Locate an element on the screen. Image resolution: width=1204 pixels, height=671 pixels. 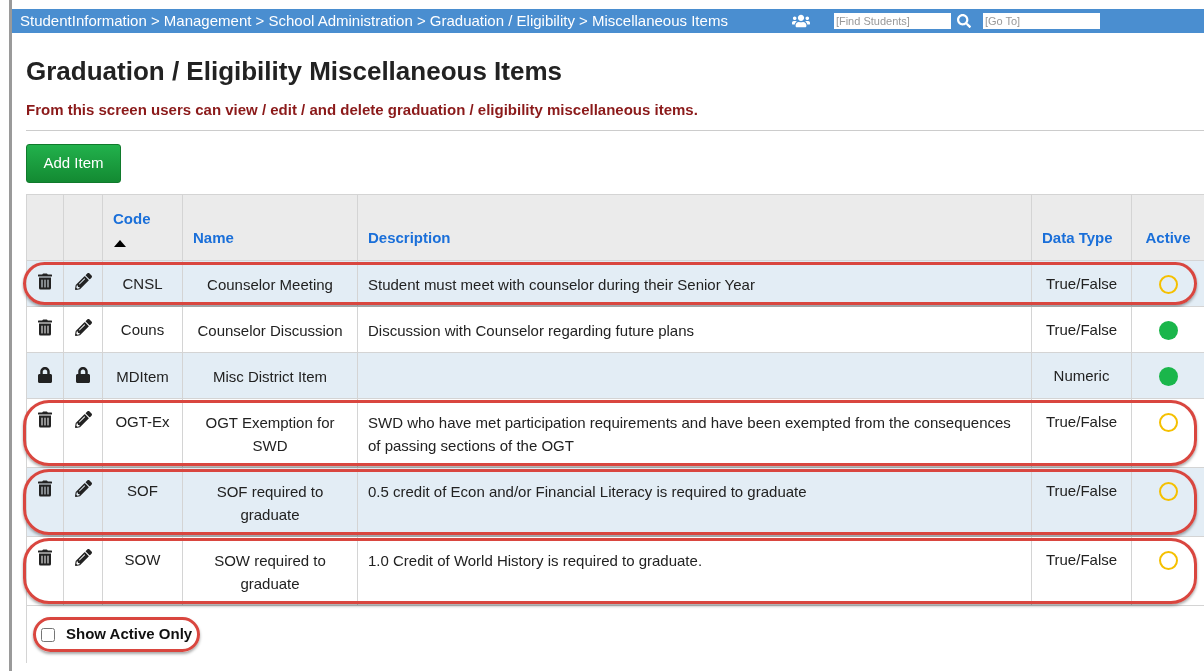
column-header: Description is located at coordinates (694, 238).